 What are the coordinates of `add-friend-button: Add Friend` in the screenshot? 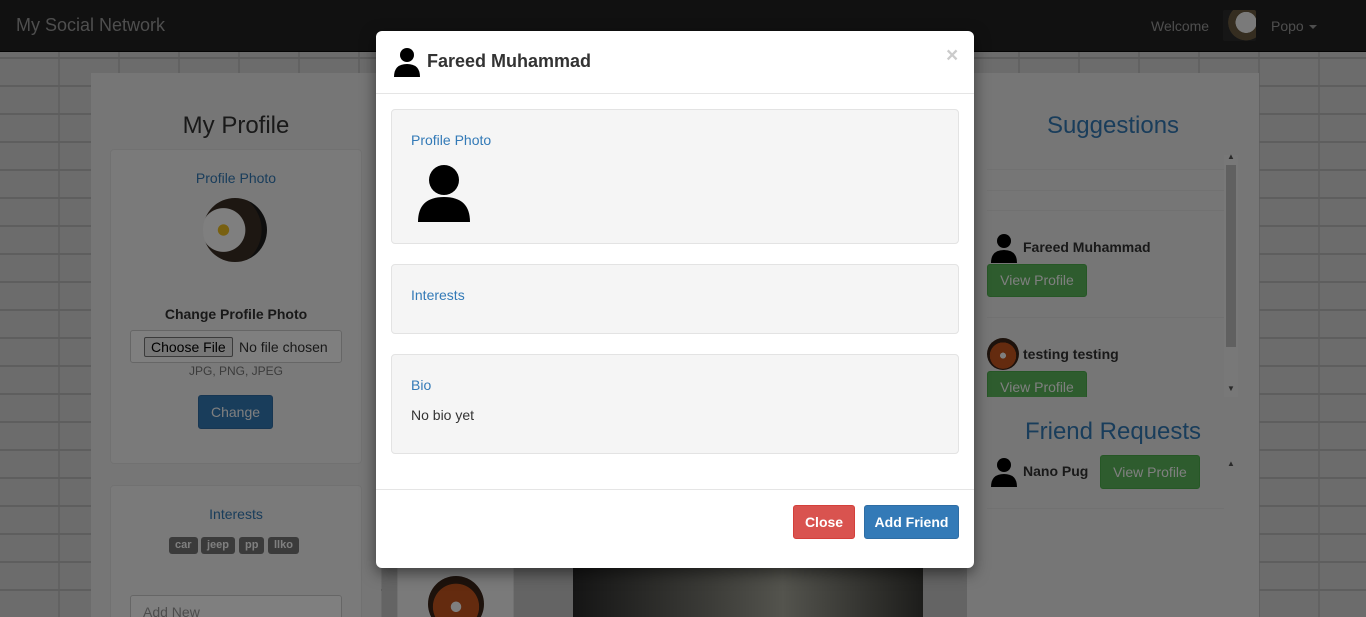 It's located at (911, 522).